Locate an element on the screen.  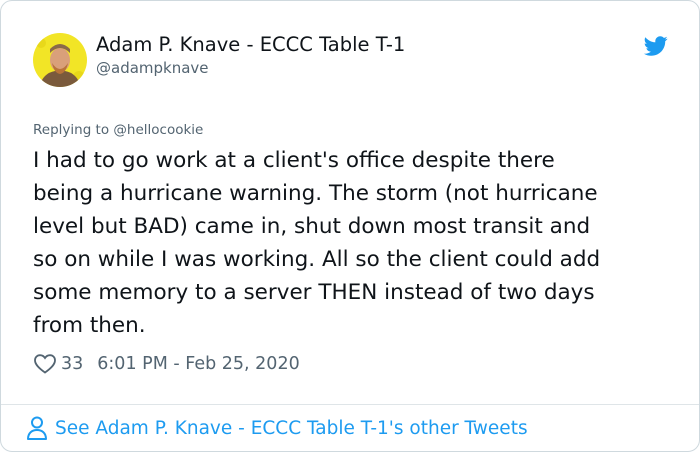
tweet-line: from then. is located at coordinates (89, 325).